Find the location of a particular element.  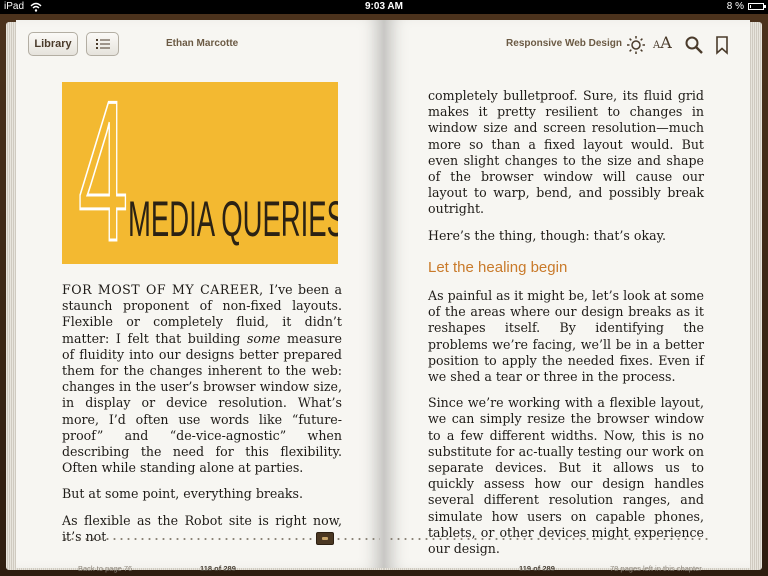

book-title: Responsive Web Design is located at coordinates (564, 43).